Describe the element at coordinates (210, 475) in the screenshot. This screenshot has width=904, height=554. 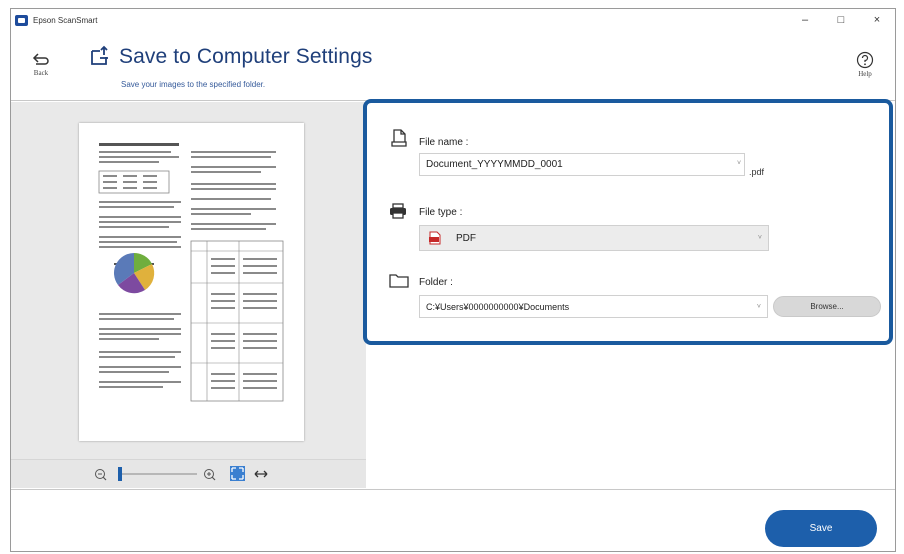
I see `zoom-in-icon` at that location.